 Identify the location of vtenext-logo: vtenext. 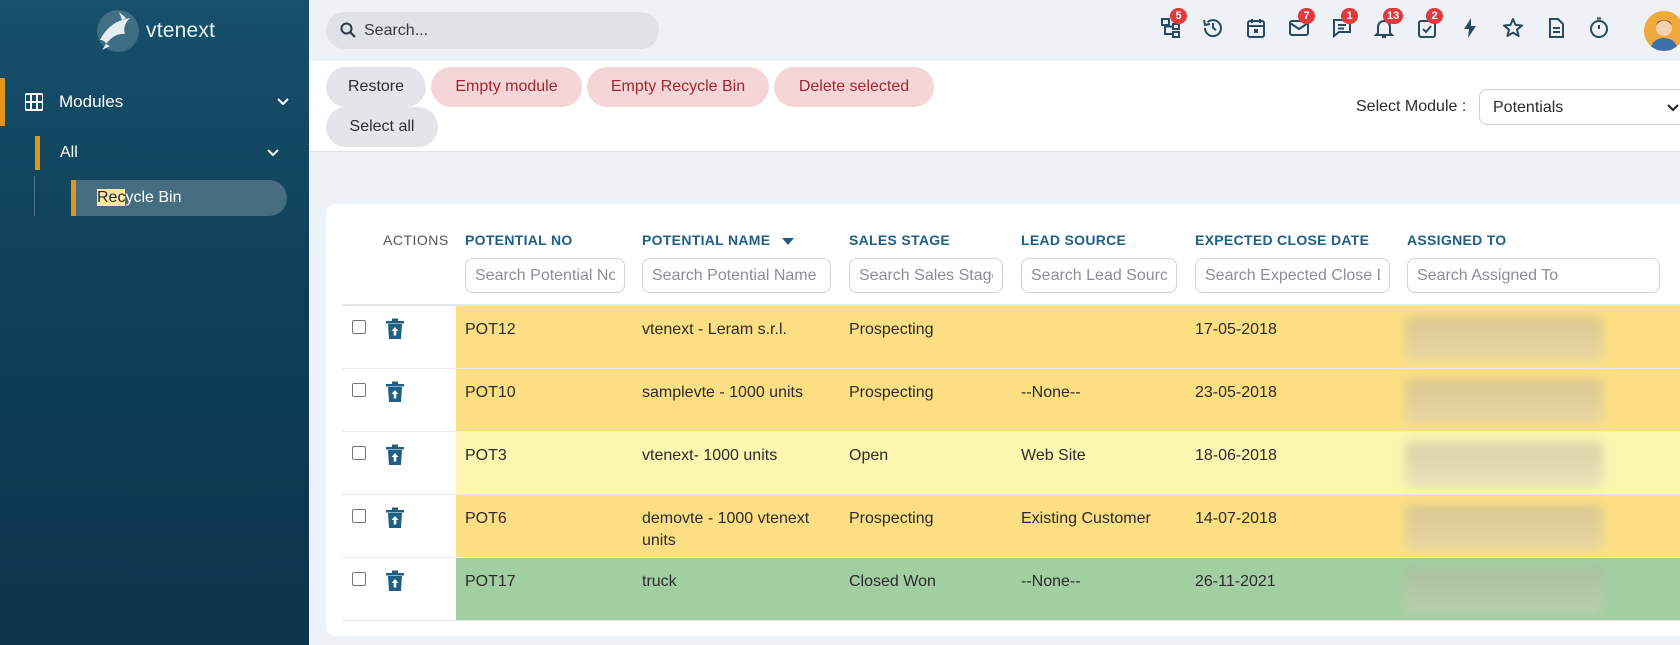
(153, 31).